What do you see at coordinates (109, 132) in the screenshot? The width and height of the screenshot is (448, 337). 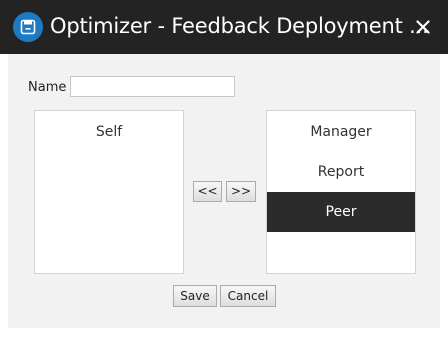 I see `list-item-self: Self` at bounding box center [109, 132].